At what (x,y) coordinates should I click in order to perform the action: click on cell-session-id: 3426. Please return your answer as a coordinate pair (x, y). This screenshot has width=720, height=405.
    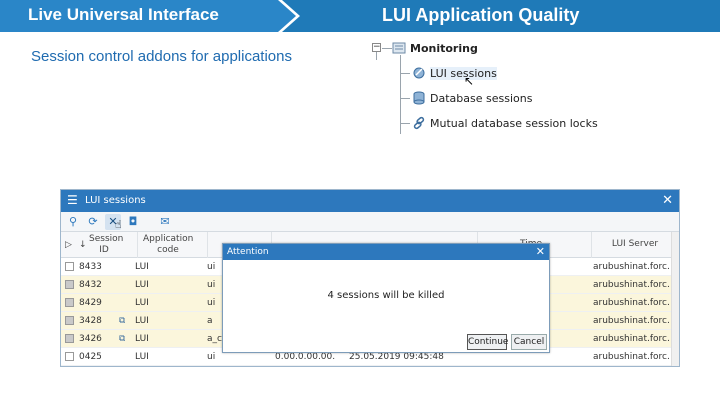
    Looking at the image, I should click on (90, 339).